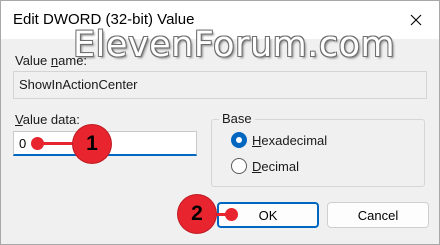  Describe the element at coordinates (51, 60) in the screenshot. I see `value-name-label: Value name:` at that location.